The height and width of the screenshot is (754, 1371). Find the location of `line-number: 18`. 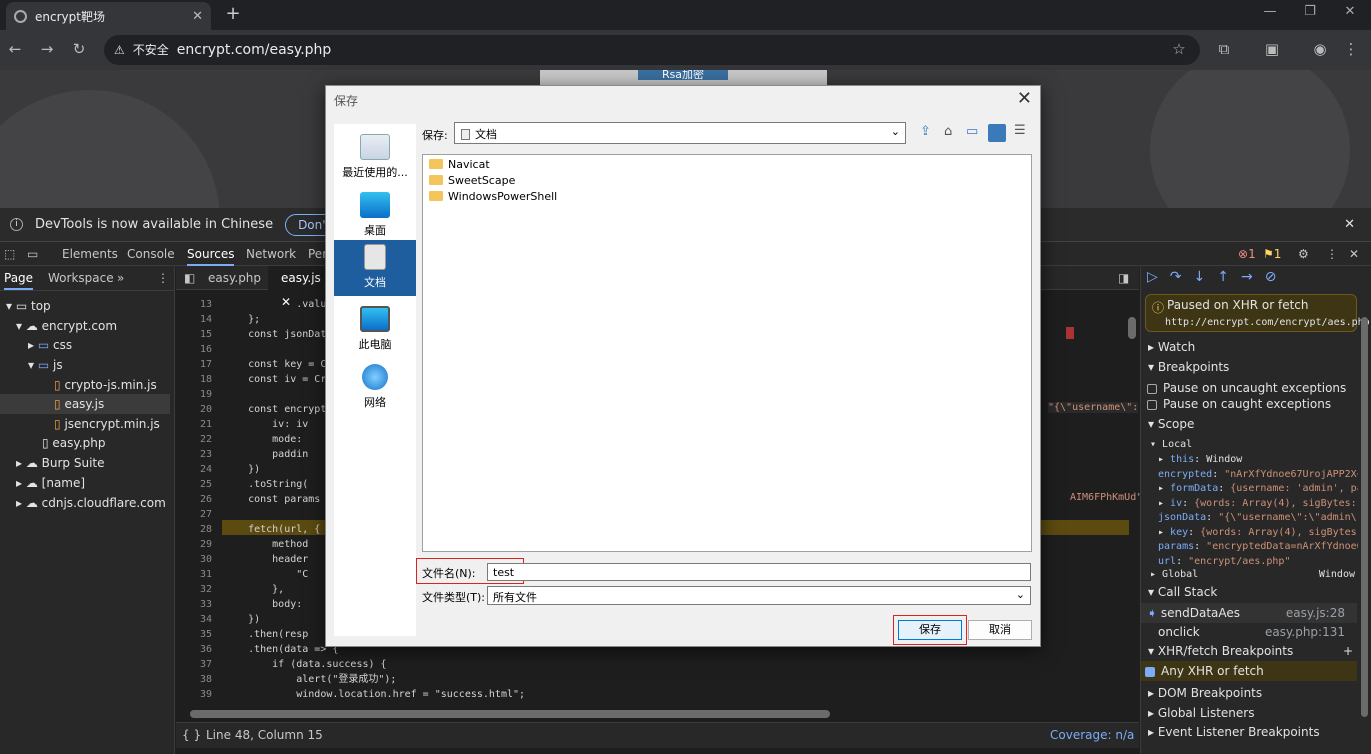

line-number: 18 is located at coordinates (194, 379).